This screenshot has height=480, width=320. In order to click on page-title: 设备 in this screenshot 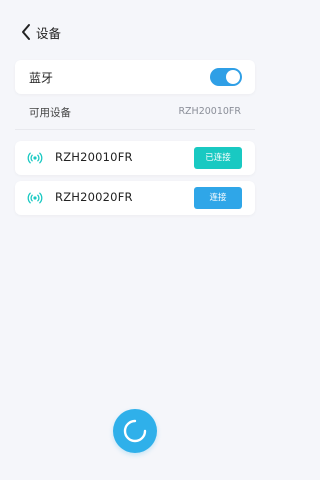, I will do `click(49, 33)`.